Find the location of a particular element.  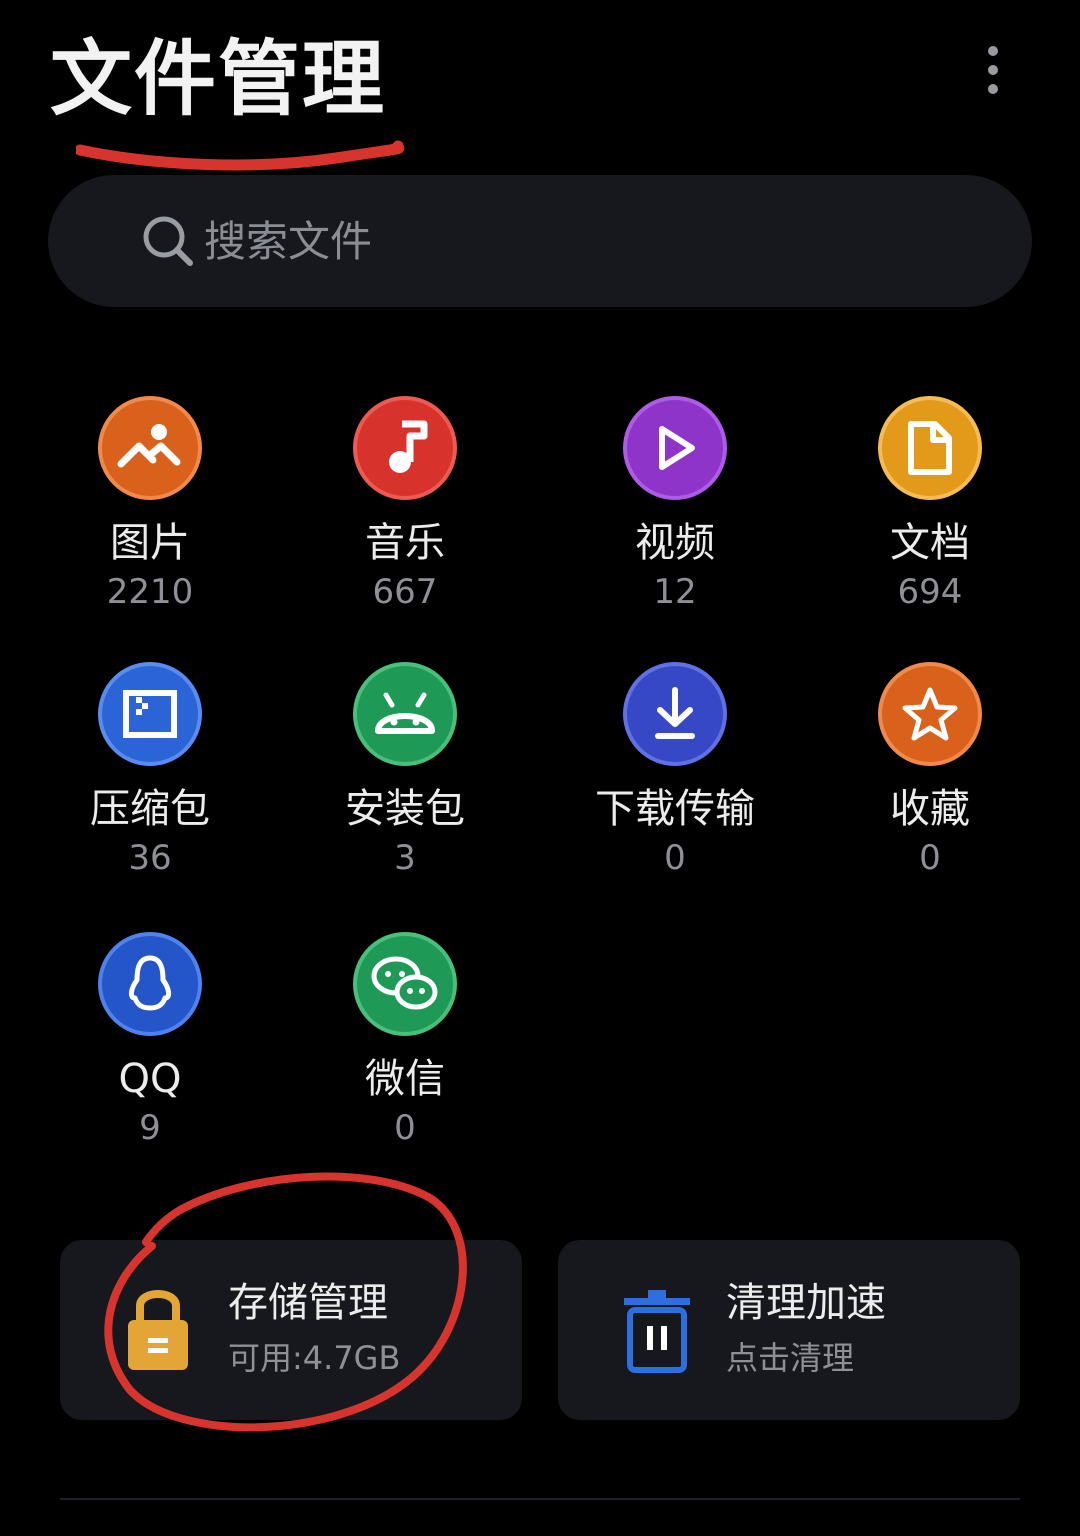

clean-title: 清理加速 is located at coordinates (806, 1303).